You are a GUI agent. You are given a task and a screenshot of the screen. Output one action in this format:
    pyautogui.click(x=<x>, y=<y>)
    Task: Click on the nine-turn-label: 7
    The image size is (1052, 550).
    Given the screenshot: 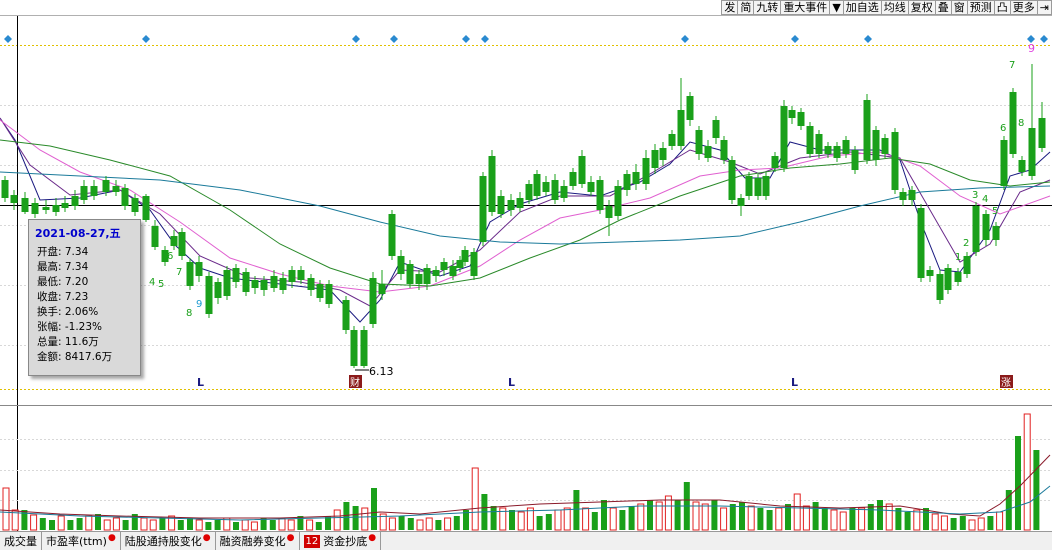 What is the action you would take?
    pyautogui.click(x=179, y=272)
    